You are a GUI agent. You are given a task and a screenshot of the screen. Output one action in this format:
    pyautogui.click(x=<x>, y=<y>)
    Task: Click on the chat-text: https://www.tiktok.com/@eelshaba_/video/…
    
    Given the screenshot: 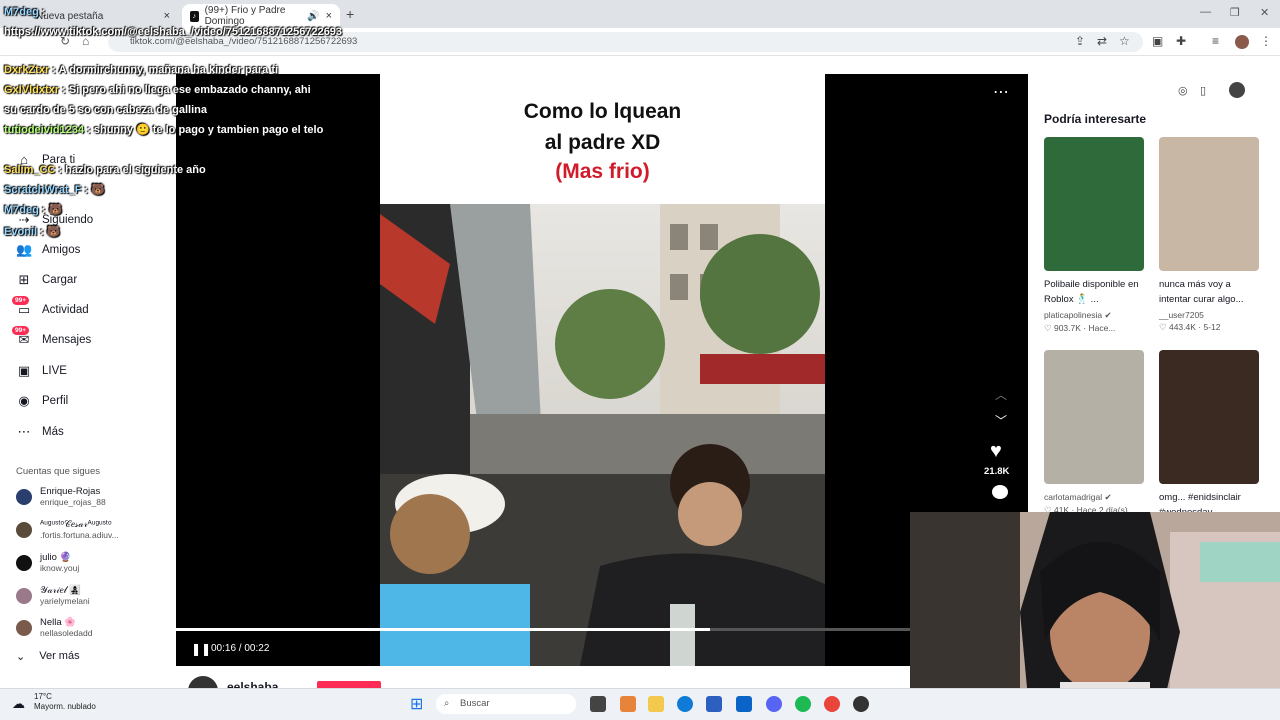 What is the action you would take?
    pyautogui.click(x=173, y=32)
    